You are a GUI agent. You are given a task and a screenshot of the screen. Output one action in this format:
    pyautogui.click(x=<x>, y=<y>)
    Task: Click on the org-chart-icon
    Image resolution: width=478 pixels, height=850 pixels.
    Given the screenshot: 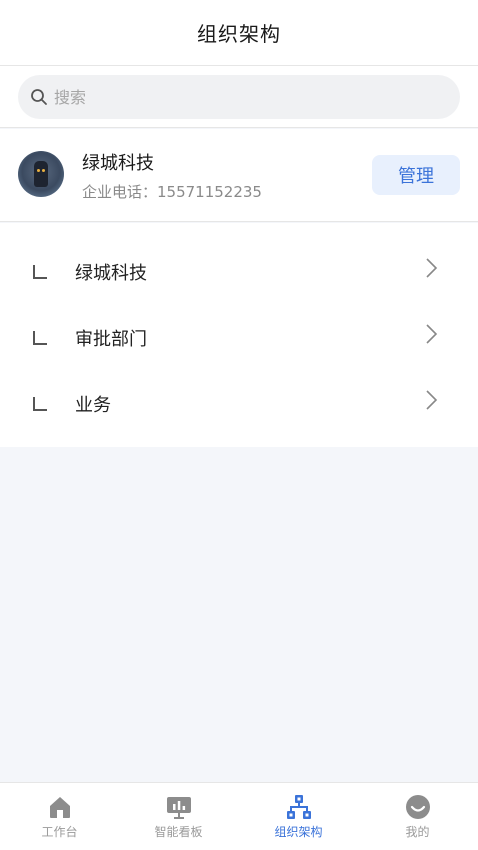 What is the action you would take?
    pyautogui.click(x=298, y=807)
    